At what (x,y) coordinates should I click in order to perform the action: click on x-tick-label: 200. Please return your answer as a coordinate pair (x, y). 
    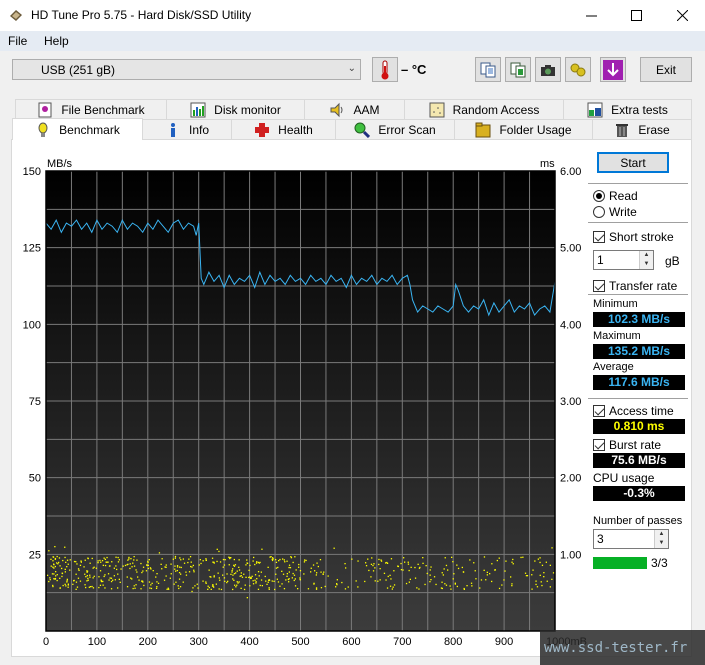
    Looking at the image, I should click on (148, 642).